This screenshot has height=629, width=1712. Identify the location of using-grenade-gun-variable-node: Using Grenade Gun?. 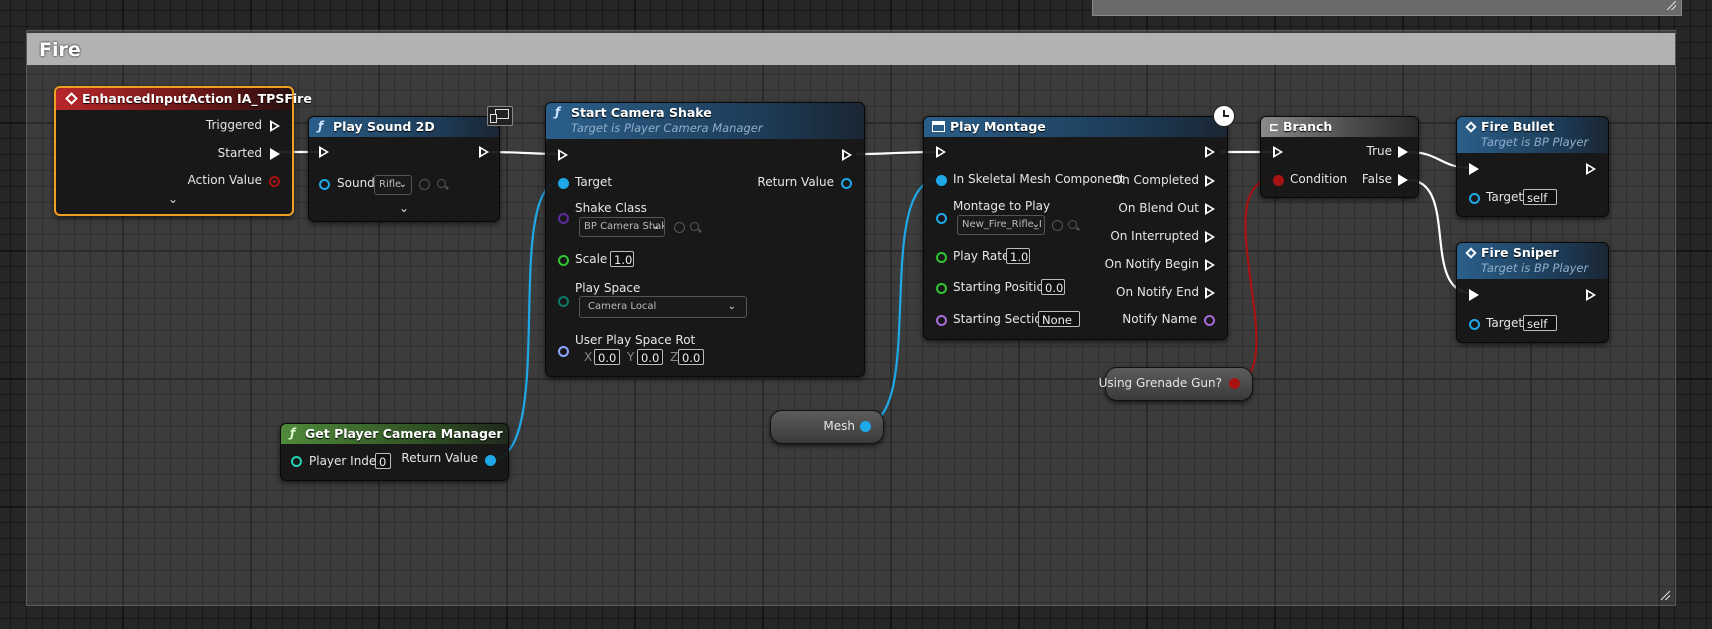
(1176, 384).